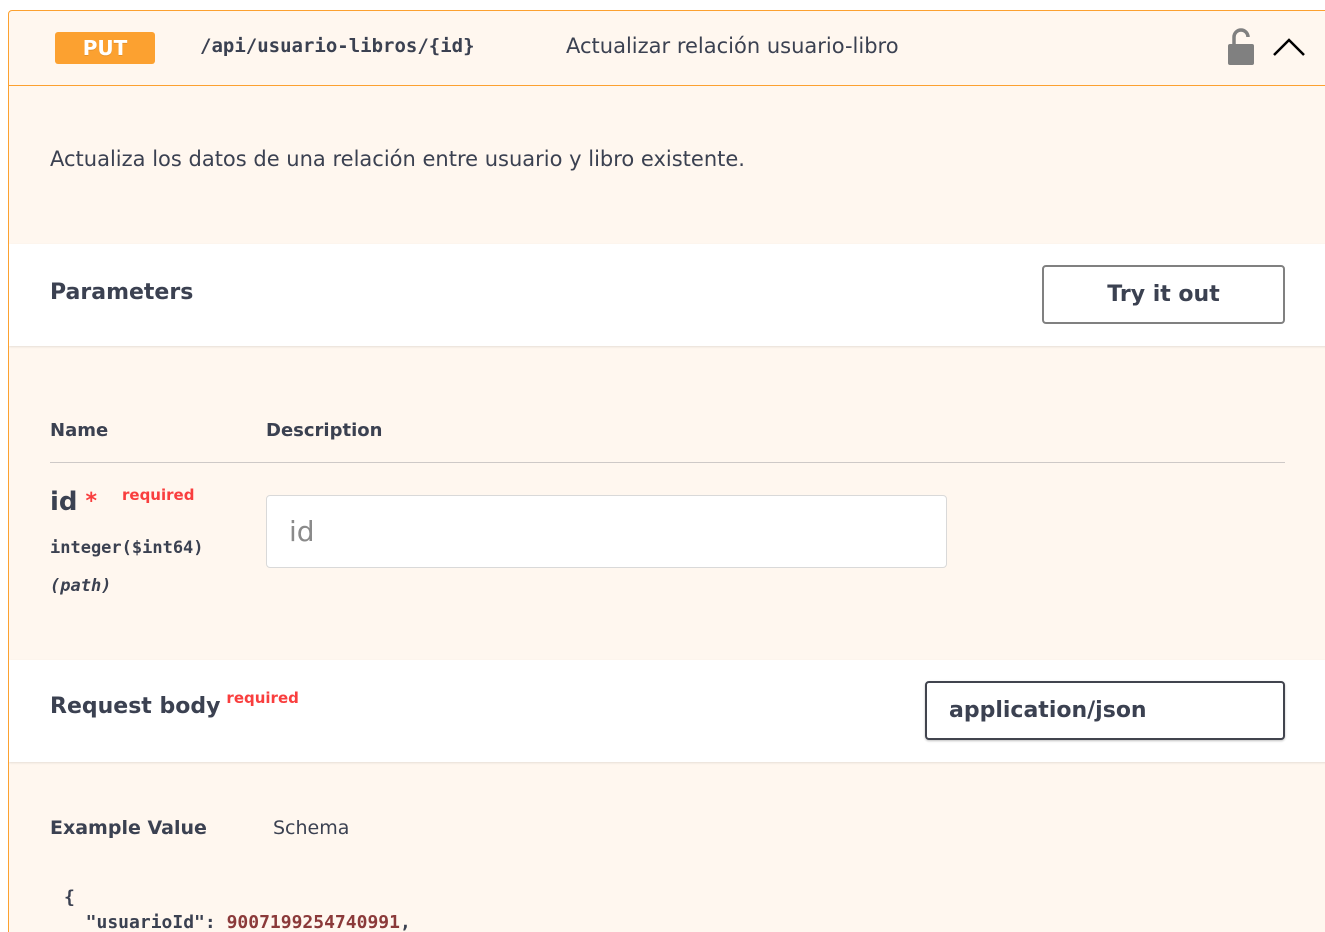 The width and height of the screenshot is (1325, 932). Describe the element at coordinates (127, 548) in the screenshot. I see `parameter-type: integer($int64)` at that location.